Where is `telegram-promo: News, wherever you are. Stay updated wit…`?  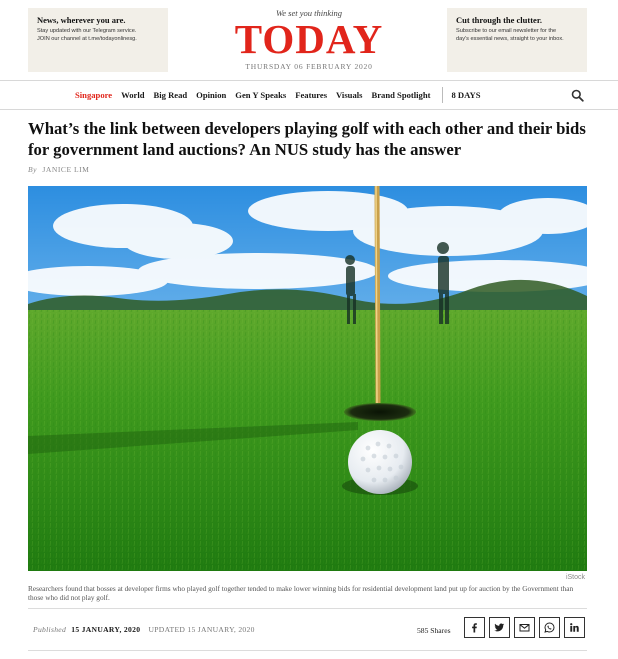
telegram-promo: News, wherever you are. Stay updated wit… is located at coordinates (98, 40).